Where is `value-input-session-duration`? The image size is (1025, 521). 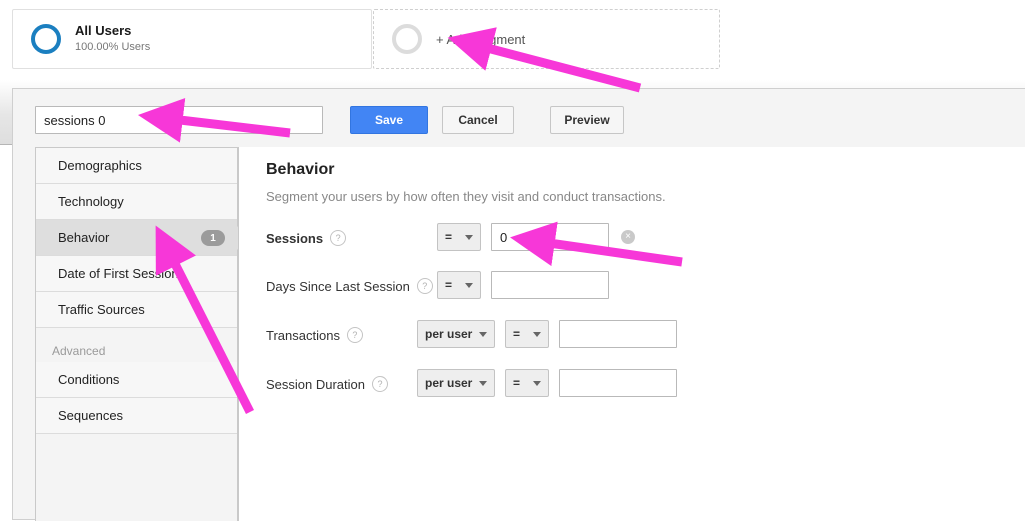
value-input-session-duration is located at coordinates (618, 383).